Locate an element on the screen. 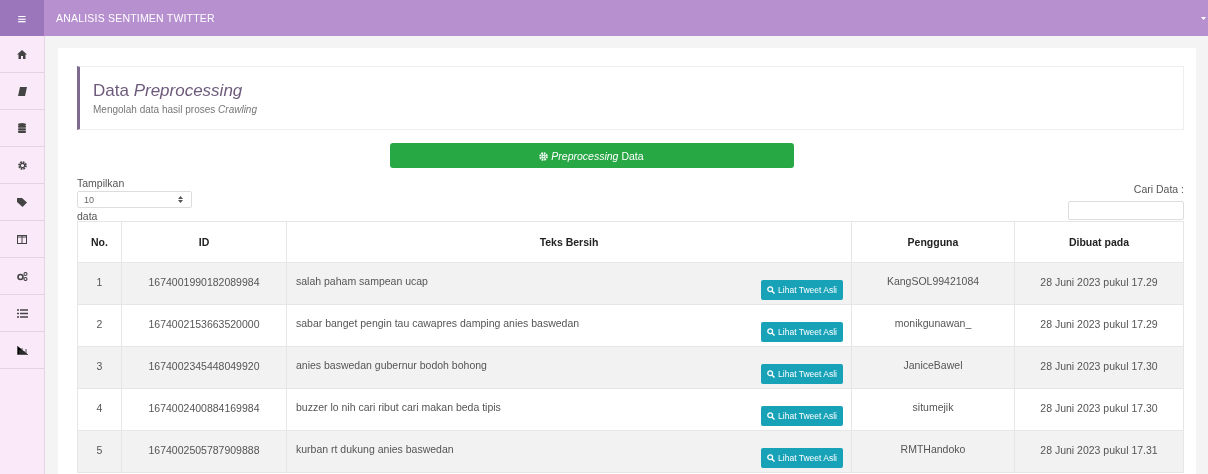 The height and width of the screenshot is (474, 1208). table-cell: 1674001990182089984 is located at coordinates (204, 282).